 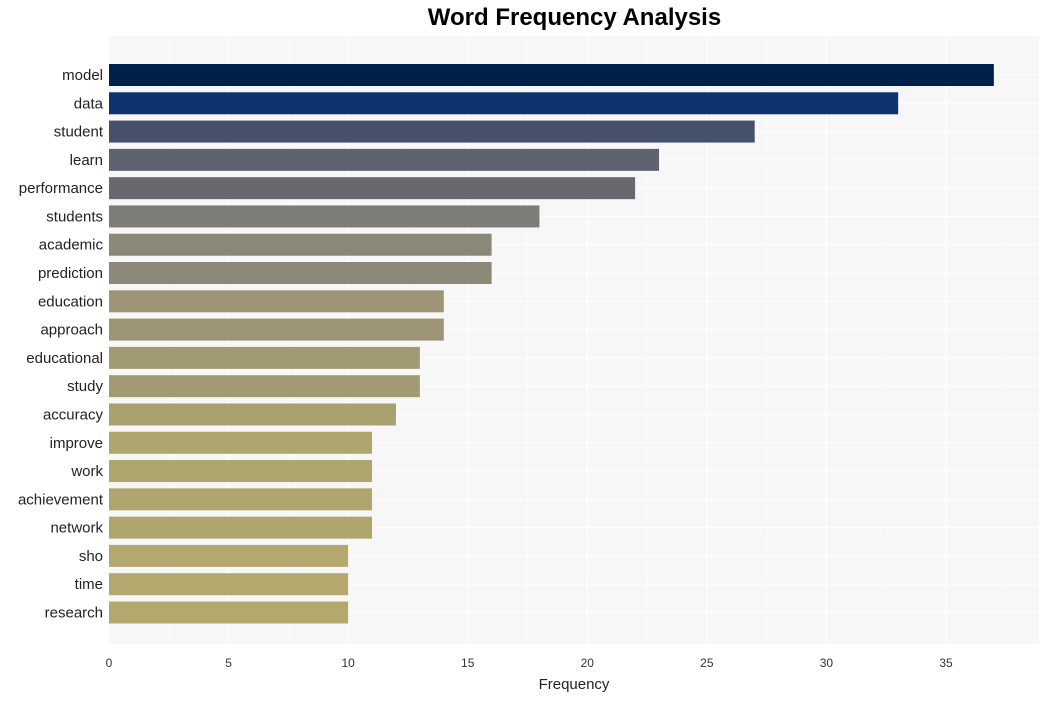 I want to click on category-label: research, so click(x=74, y=613).